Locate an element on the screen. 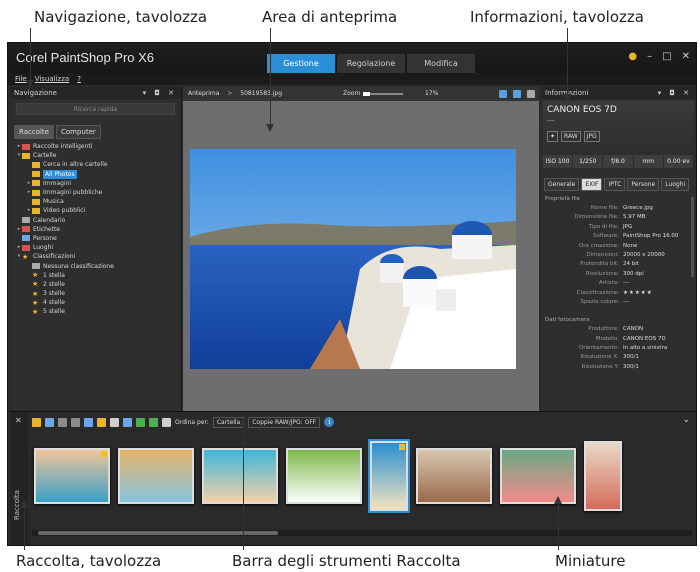 The width and height of the screenshot is (700, 572). tree-item: ★ 1 stella is located at coordinates (95, 275).